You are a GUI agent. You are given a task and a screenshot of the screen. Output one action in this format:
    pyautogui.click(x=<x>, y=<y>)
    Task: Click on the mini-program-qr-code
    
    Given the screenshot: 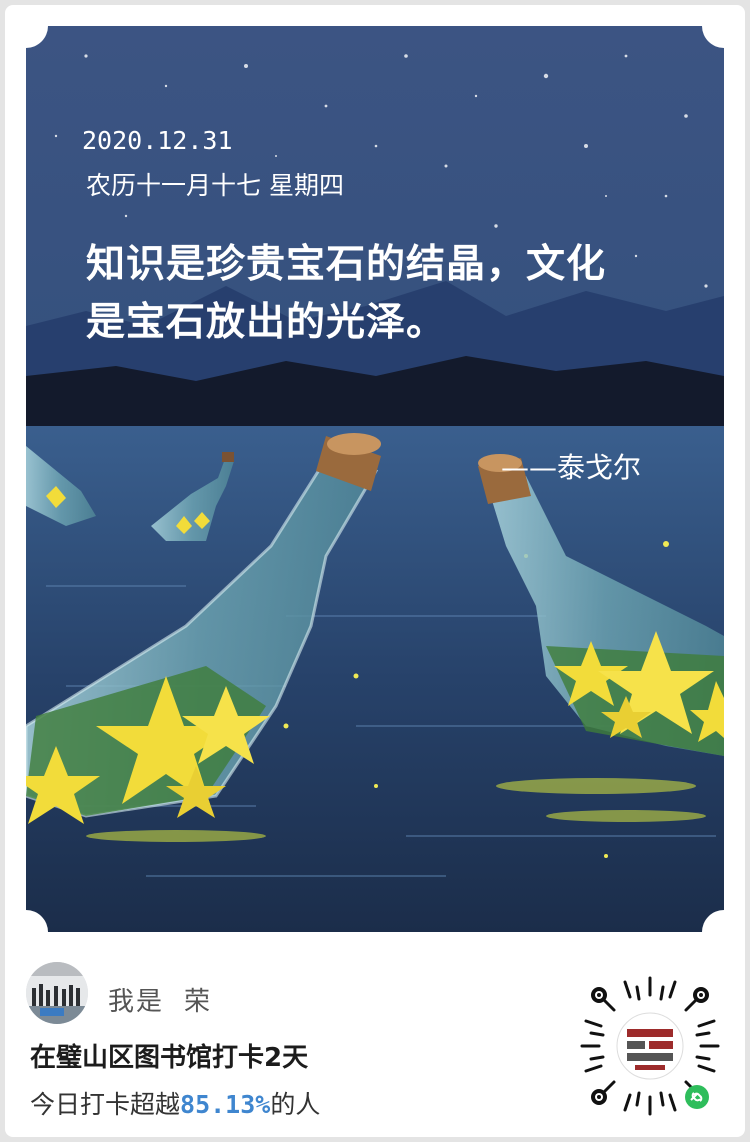 What is the action you would take?
    pyautogui.click(x=650, y=1046)
    